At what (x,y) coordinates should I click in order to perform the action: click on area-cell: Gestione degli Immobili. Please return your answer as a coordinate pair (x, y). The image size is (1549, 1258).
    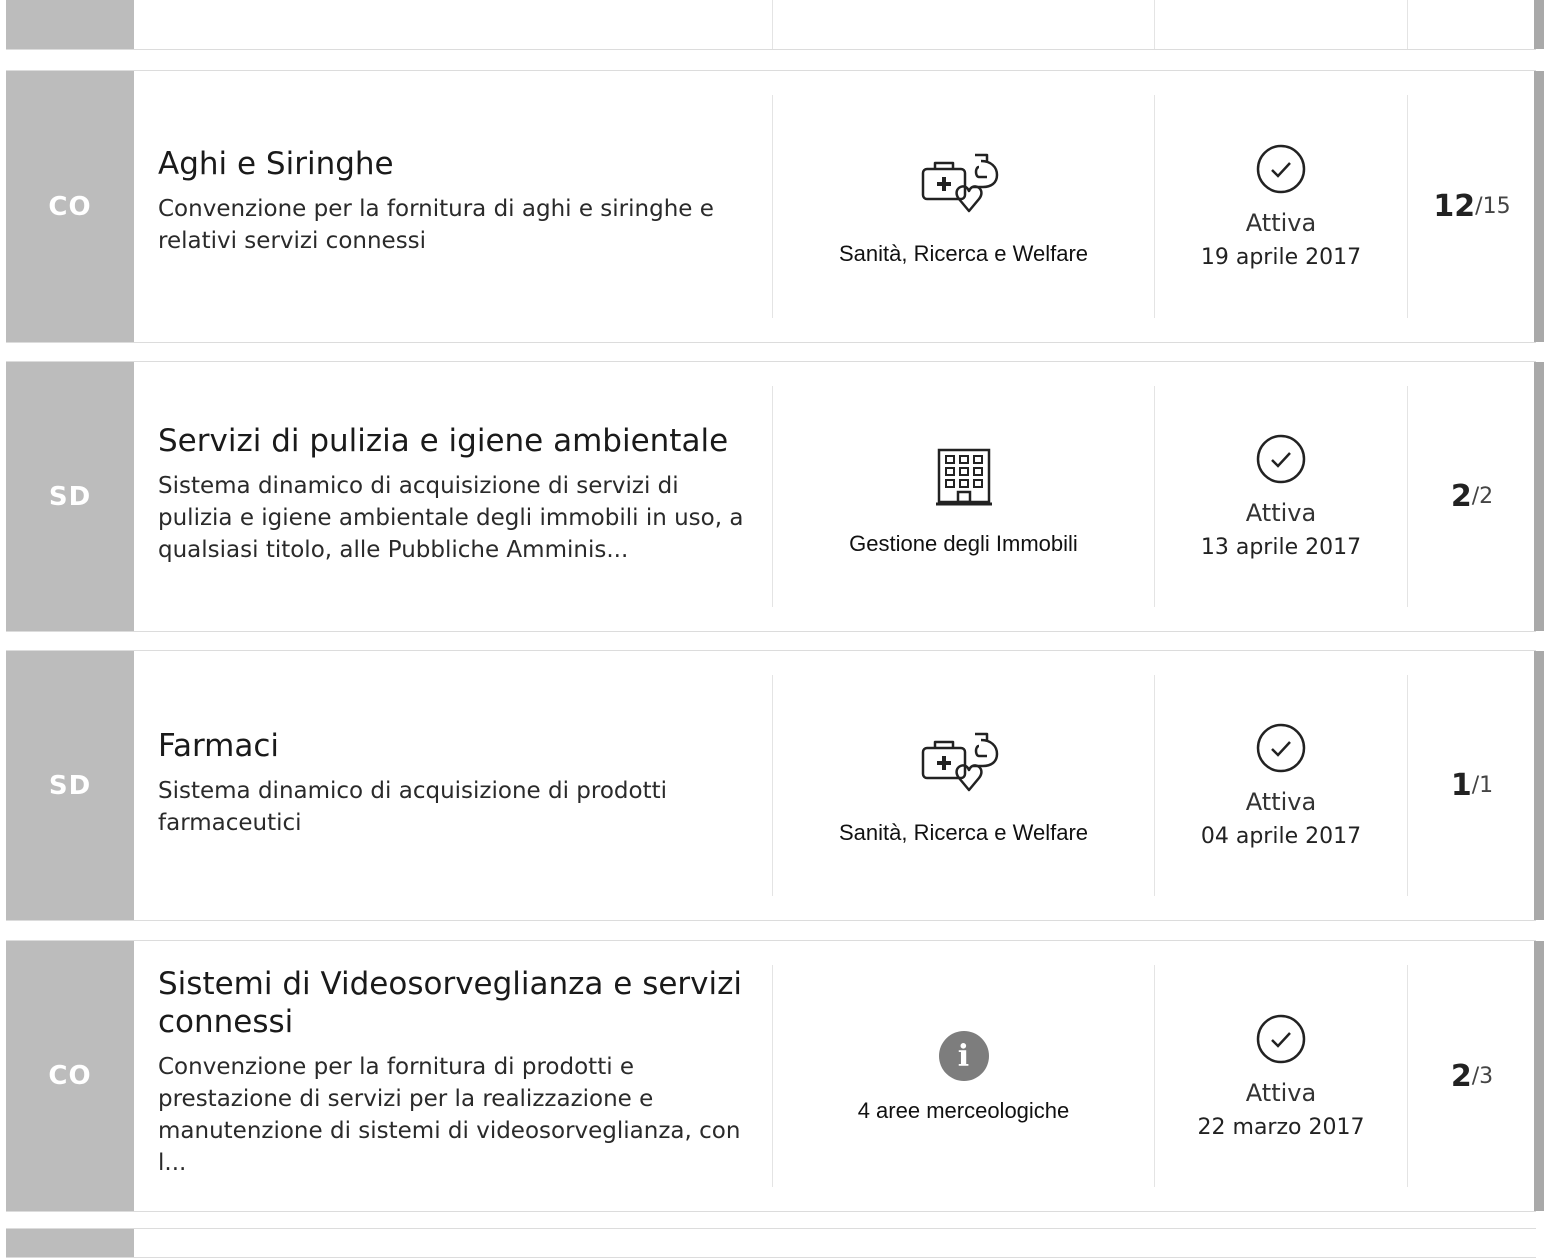
    Looking at the image, I should click on (963, 496).